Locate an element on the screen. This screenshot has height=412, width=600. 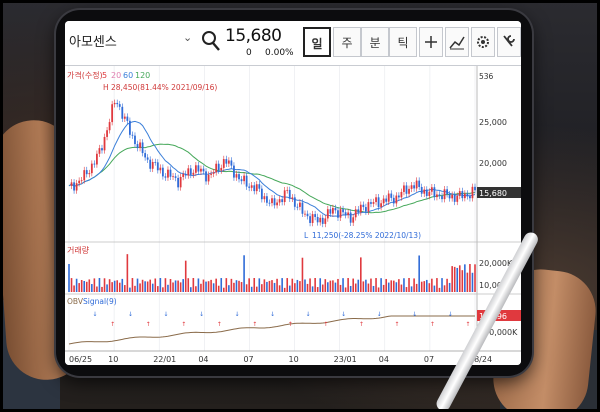
top-tick: 536 is located at coordinates (486, 76).